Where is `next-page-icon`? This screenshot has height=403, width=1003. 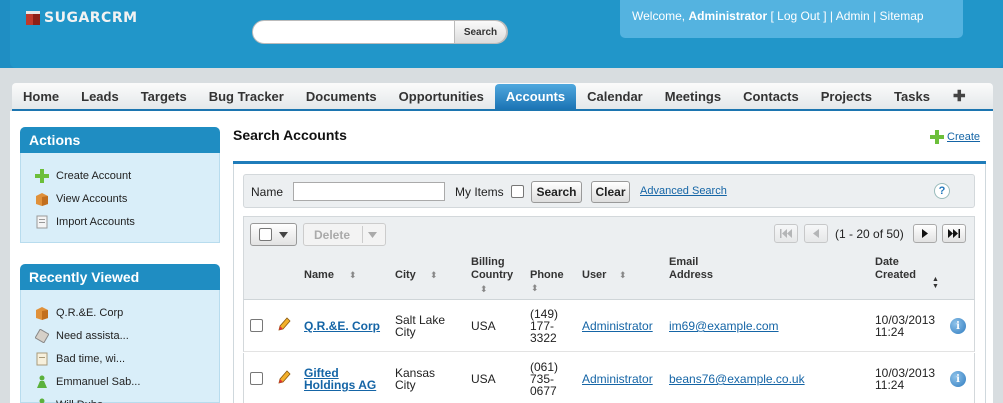
next-page-icon is located at coordinates (925, 233).